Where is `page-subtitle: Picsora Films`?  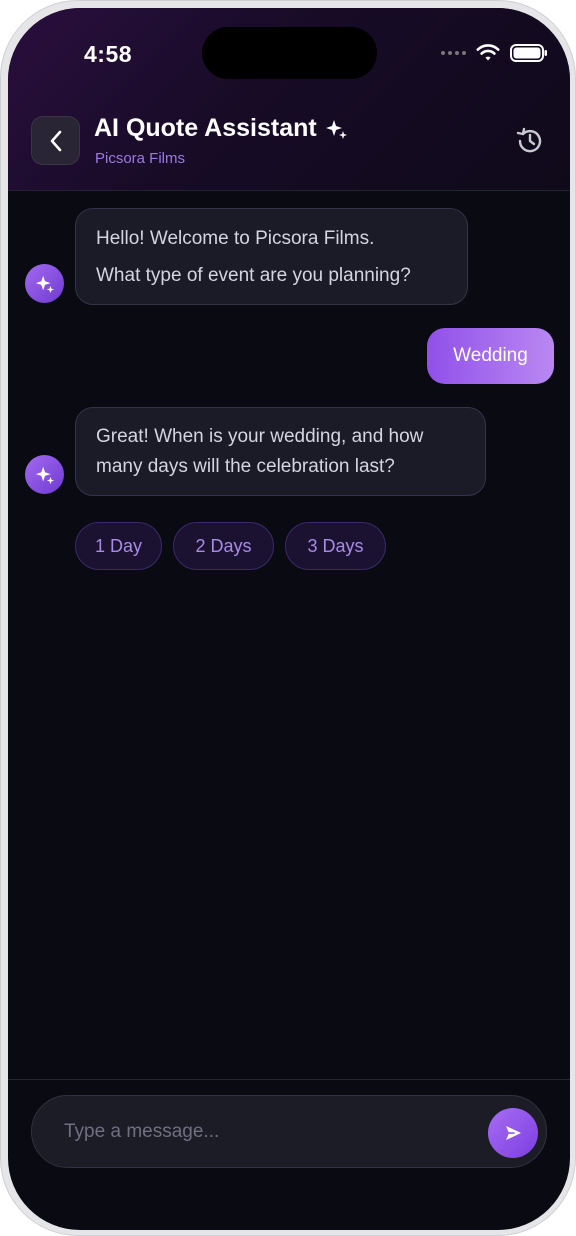 page-subtitle: Picsora Films is located at coordinates (140, 158).